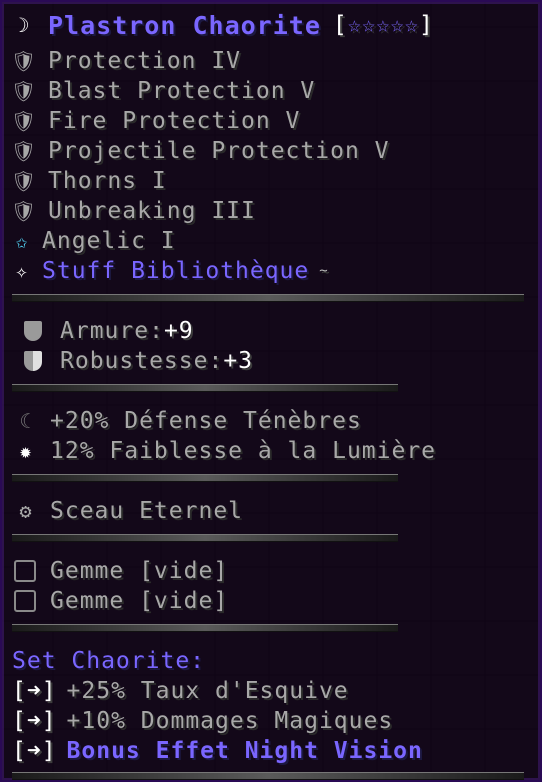  What do you see at coordinates (26, 511) in the screenshot?
I see `seal-icon: ⚙` at bounding box center [26, 511].